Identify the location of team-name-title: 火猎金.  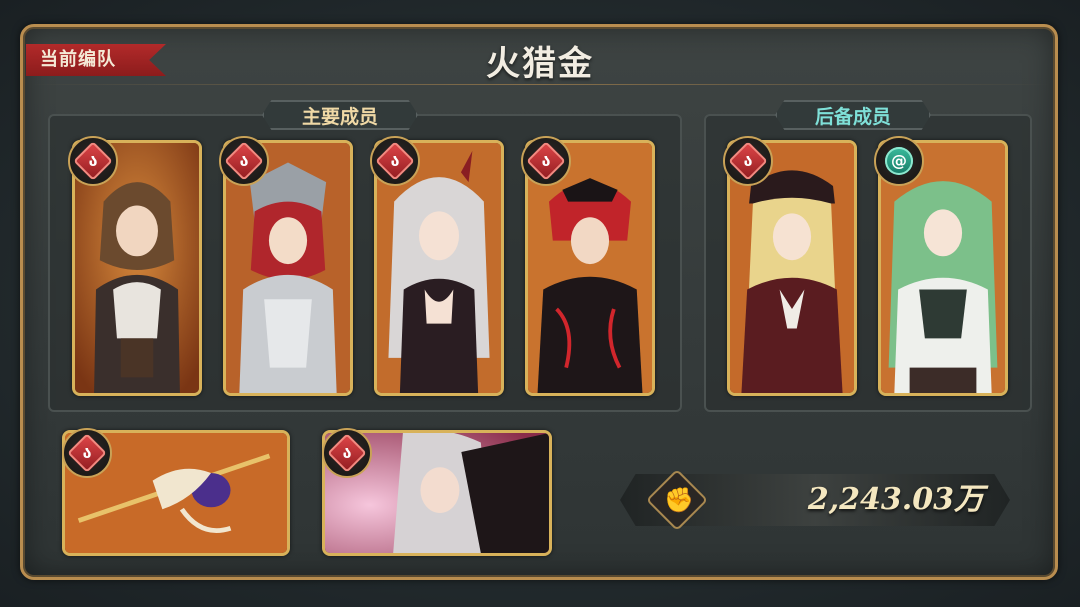
(540, 60).